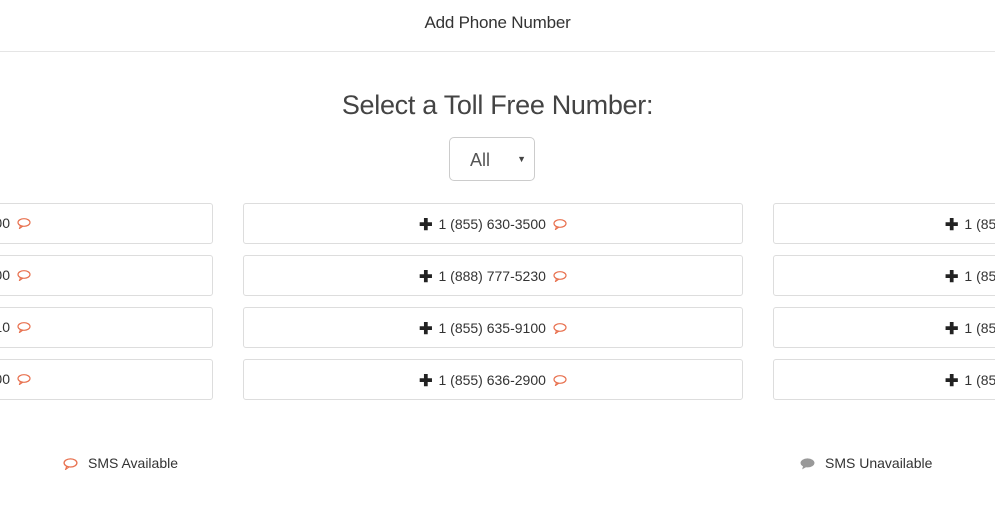 This screenshot has height=521, width=995. Describe the element at coordinates (492, 159) in the screenshot. I see `number-type-select: All ▼` at that location.